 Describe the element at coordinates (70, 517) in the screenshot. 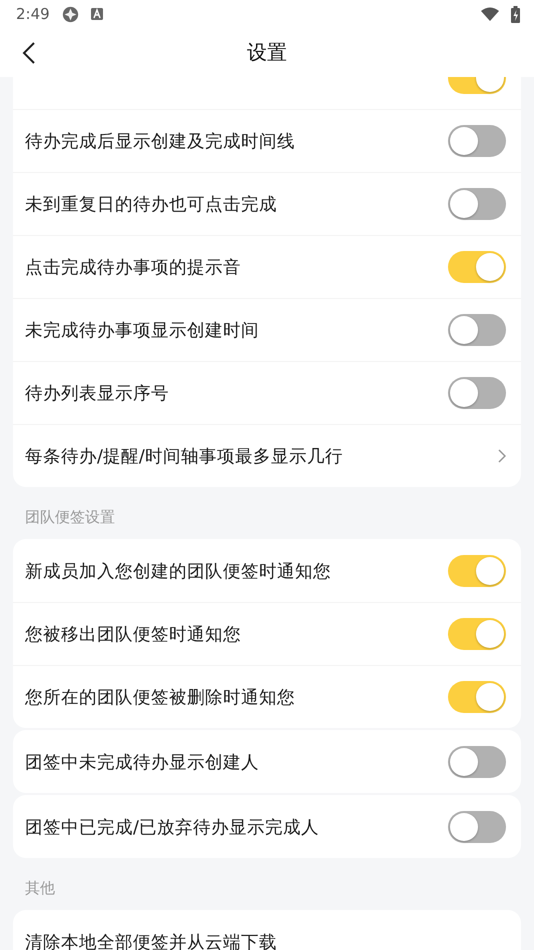

I see `section-title: 团队便签设置` at that location.